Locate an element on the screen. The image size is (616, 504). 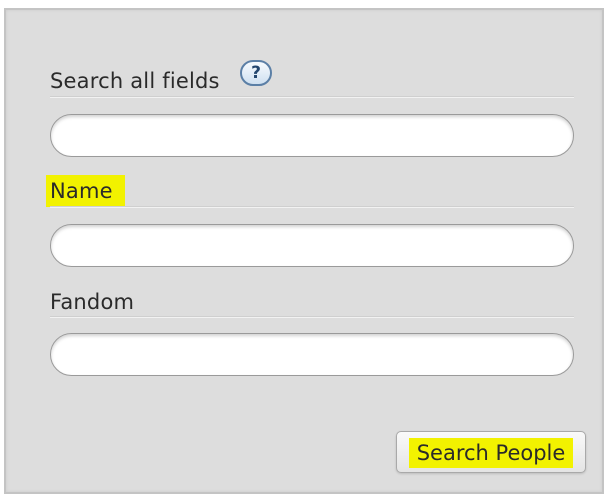
name-label-text: Name is located at coordinates (85, 191).